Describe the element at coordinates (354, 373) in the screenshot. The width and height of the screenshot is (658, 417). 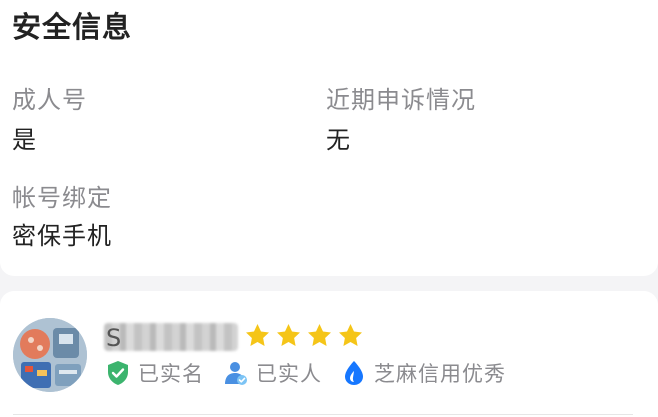
I see `sesame-credit-icon` at that location.